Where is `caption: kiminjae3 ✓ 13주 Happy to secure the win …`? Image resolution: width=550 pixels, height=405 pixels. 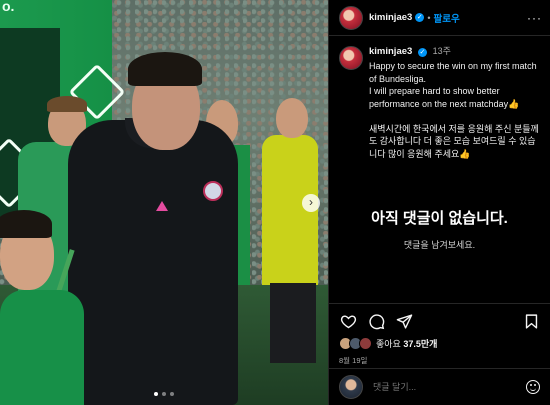 caption: kiminjae3 ✓ 13주 Happy to secure the win … is located at coordinates (439, 98).